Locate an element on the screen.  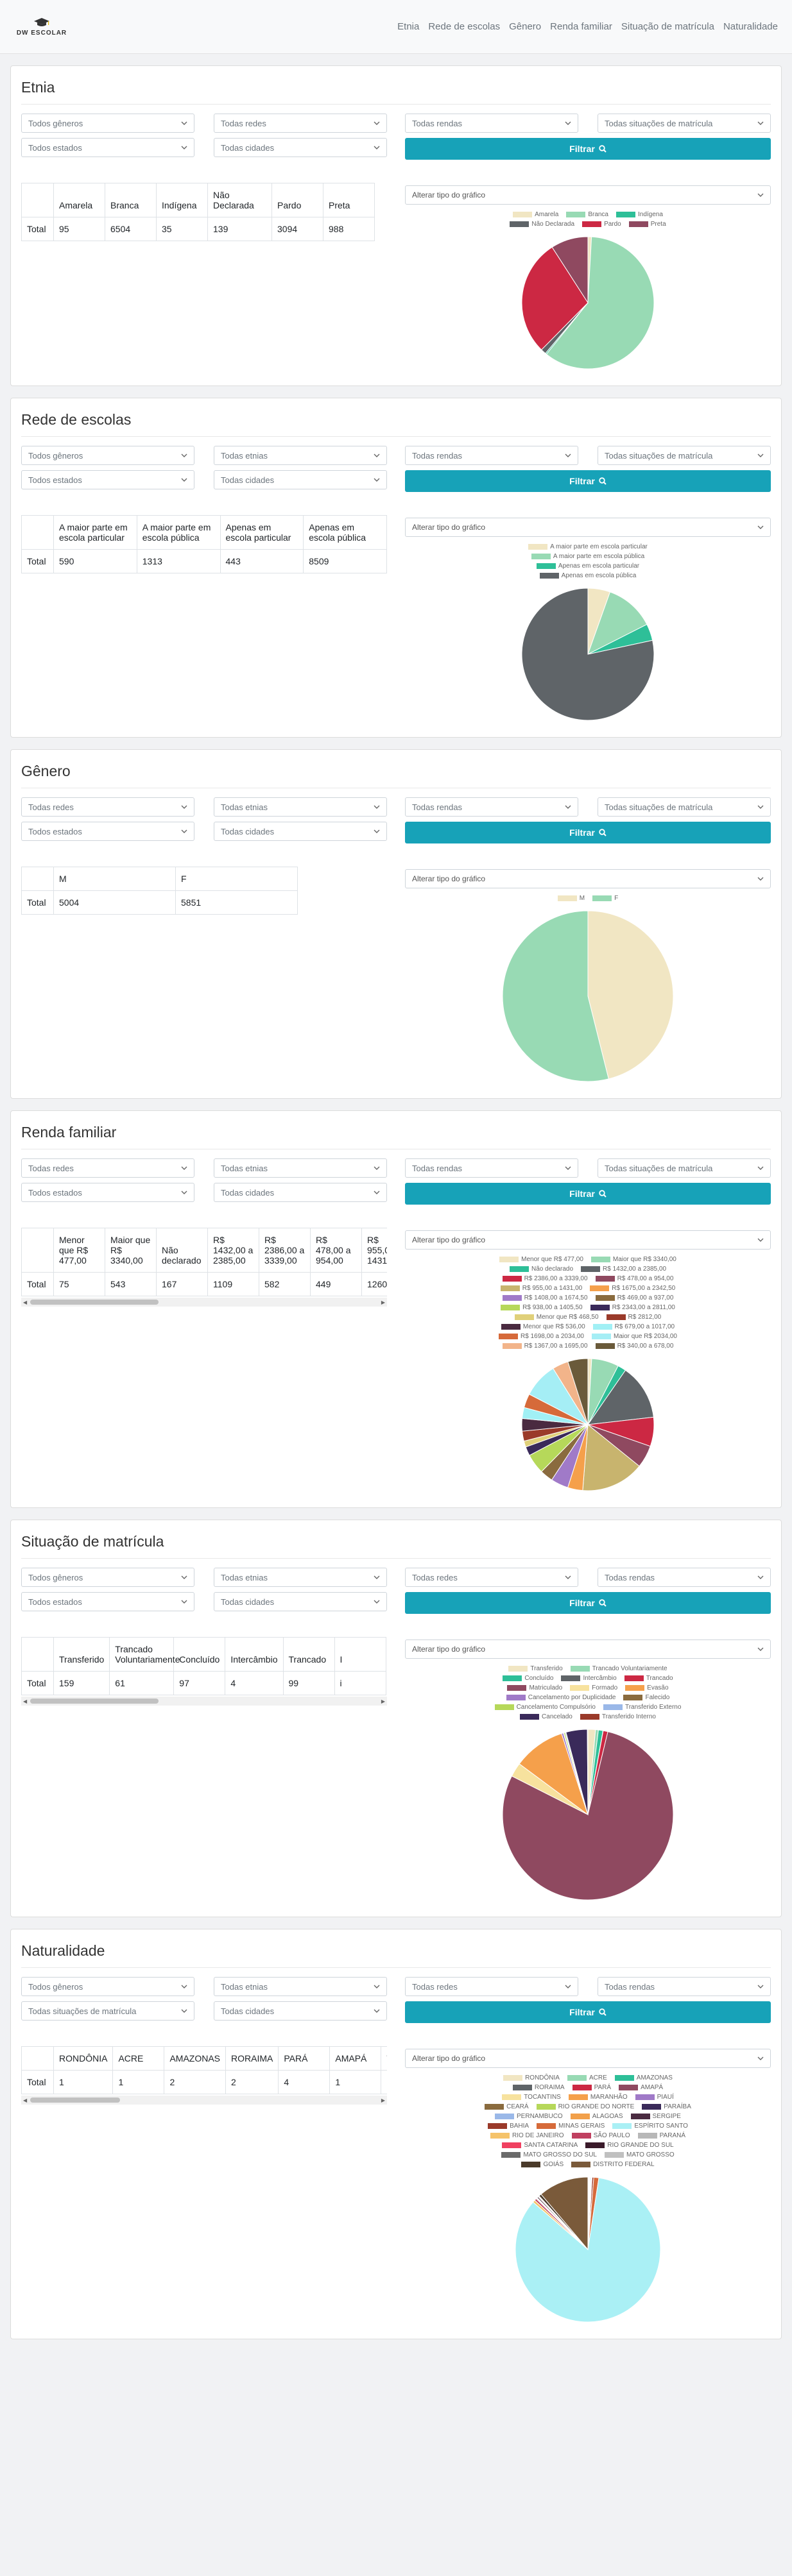
legend-item: Indígena is located at coordinates (640, 214).